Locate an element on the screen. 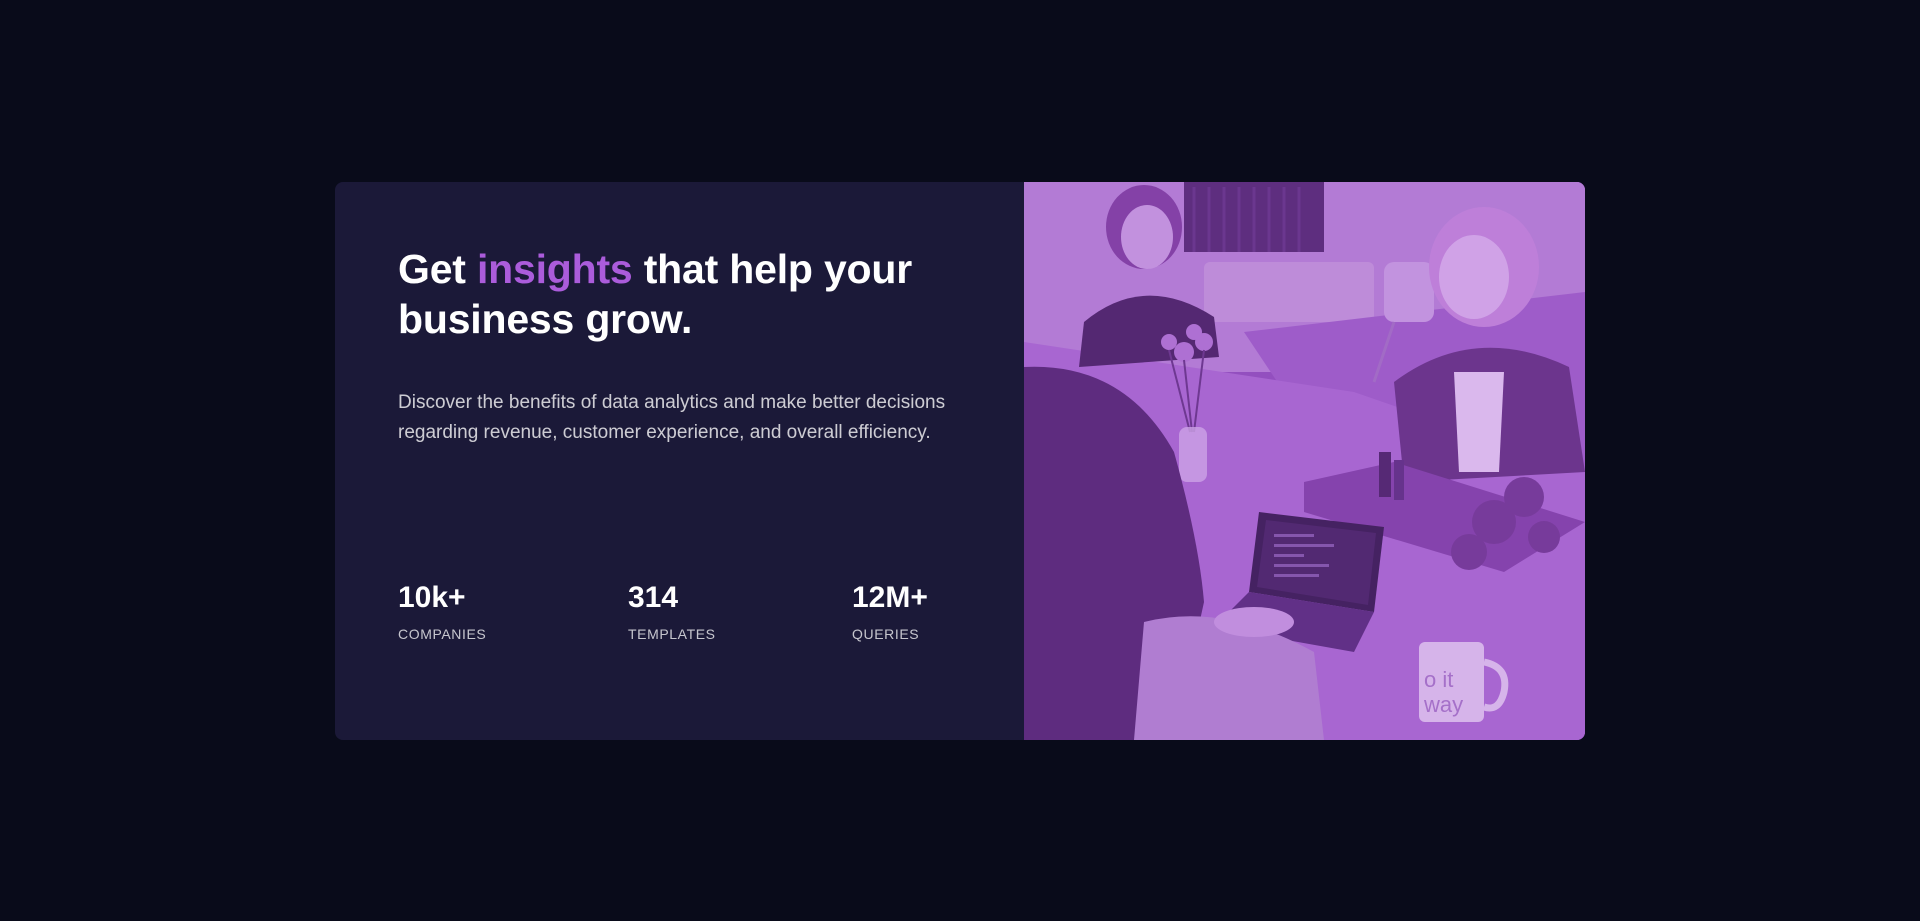 The height and width of the screenshot is (921, 1920). stat-templates: 314 TEMPLATES is located at coordinates (672, 611).